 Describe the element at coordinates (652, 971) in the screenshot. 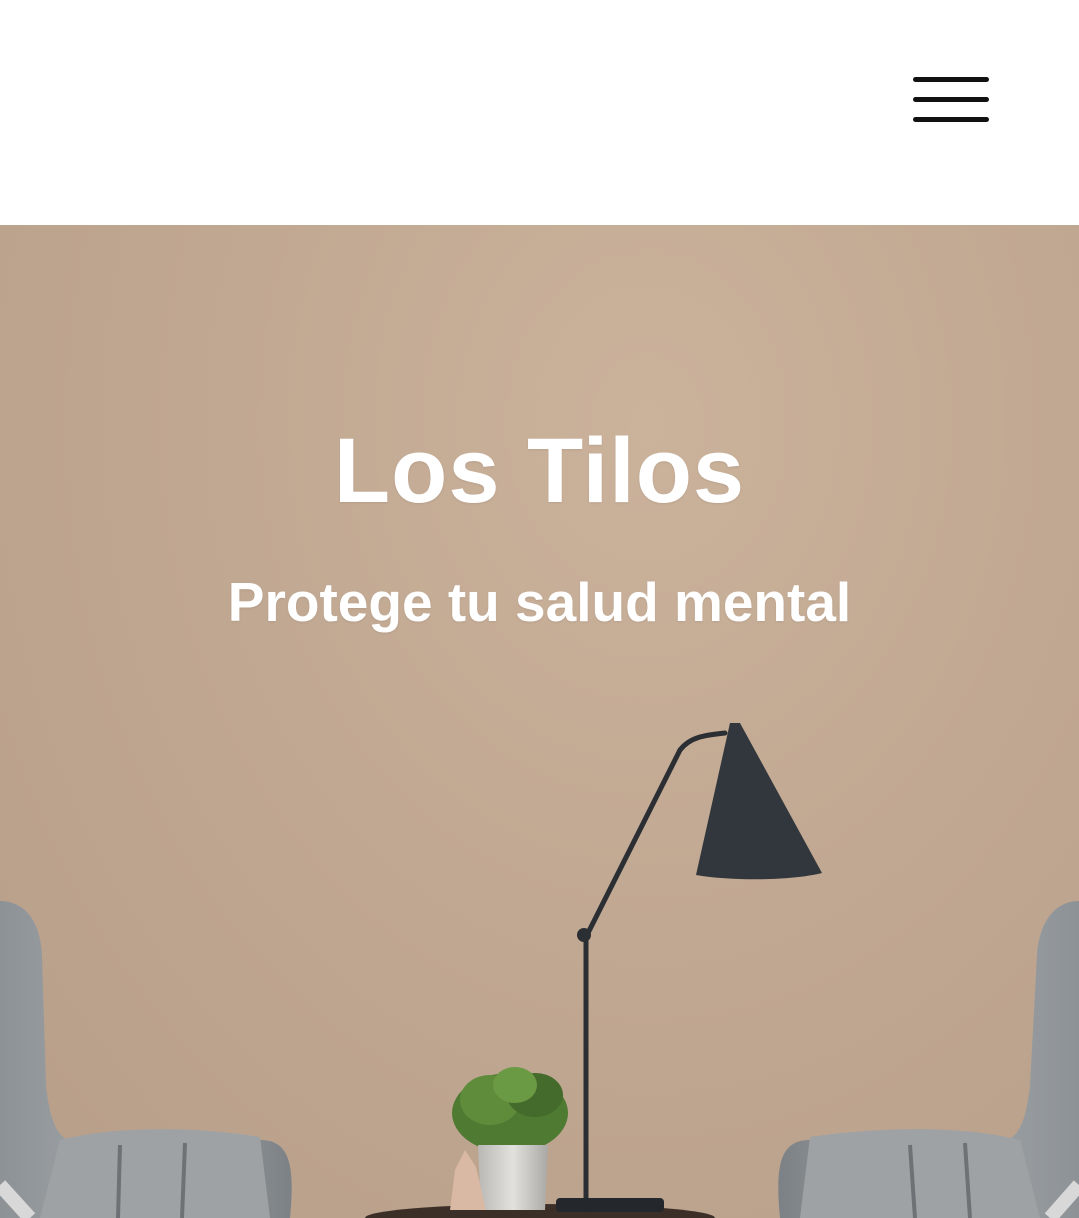

I see `floor-lamp` at that location.